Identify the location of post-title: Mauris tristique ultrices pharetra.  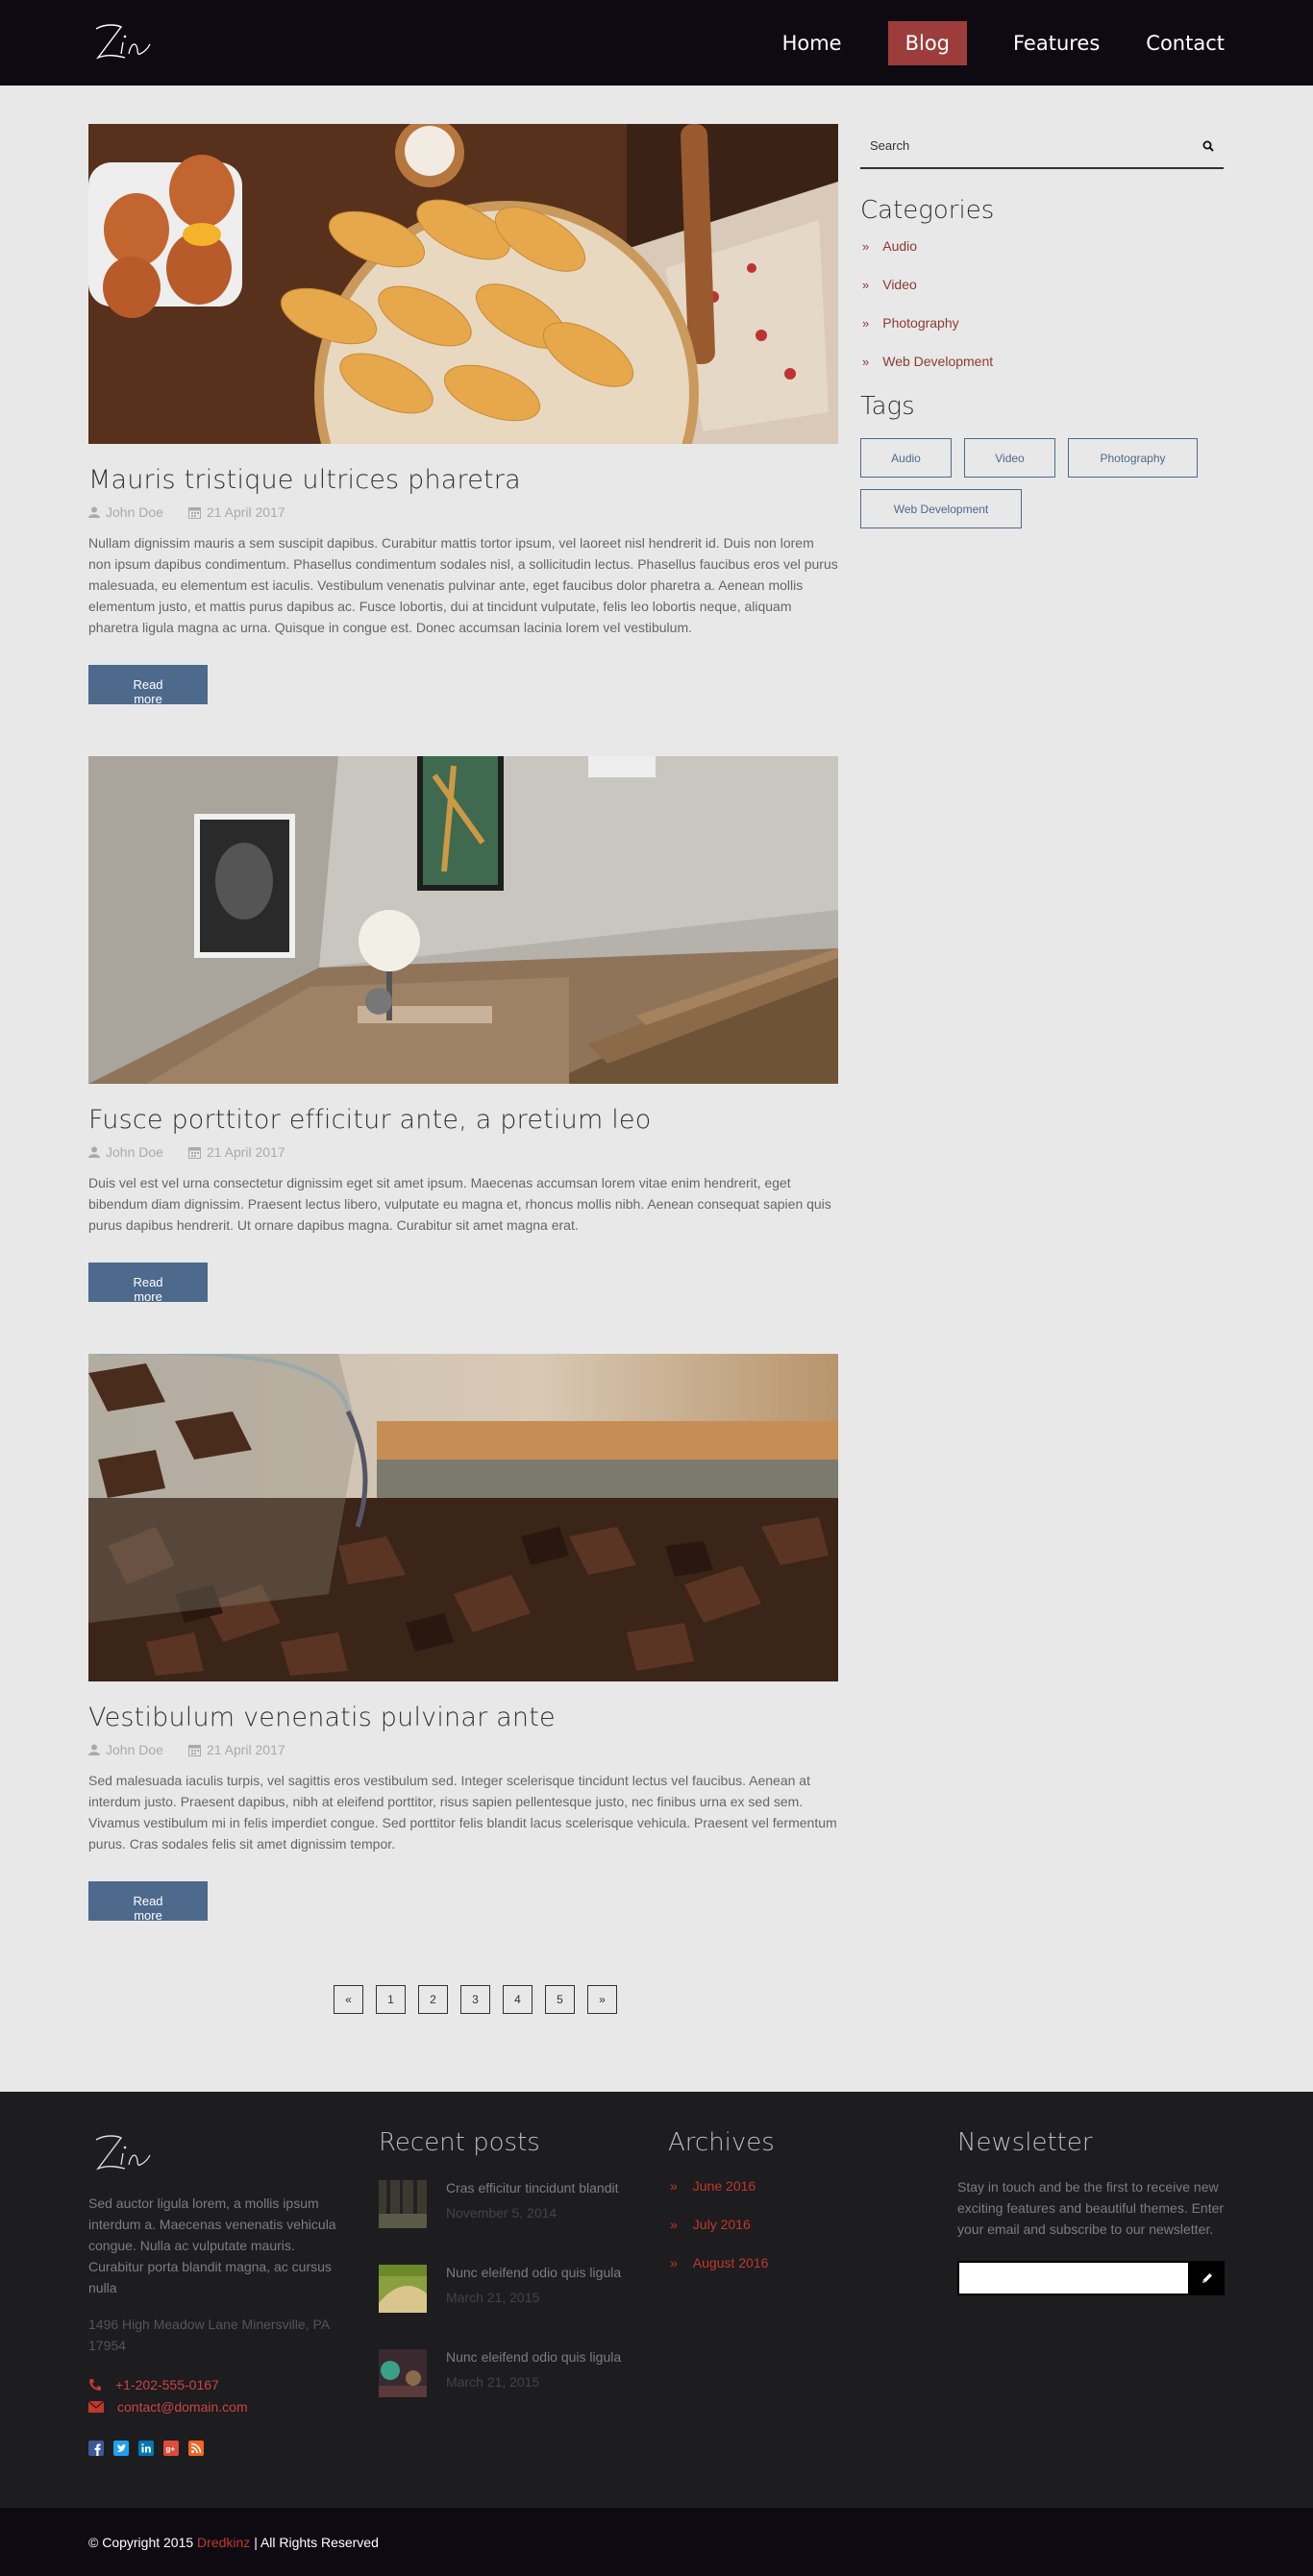
(463, 480).